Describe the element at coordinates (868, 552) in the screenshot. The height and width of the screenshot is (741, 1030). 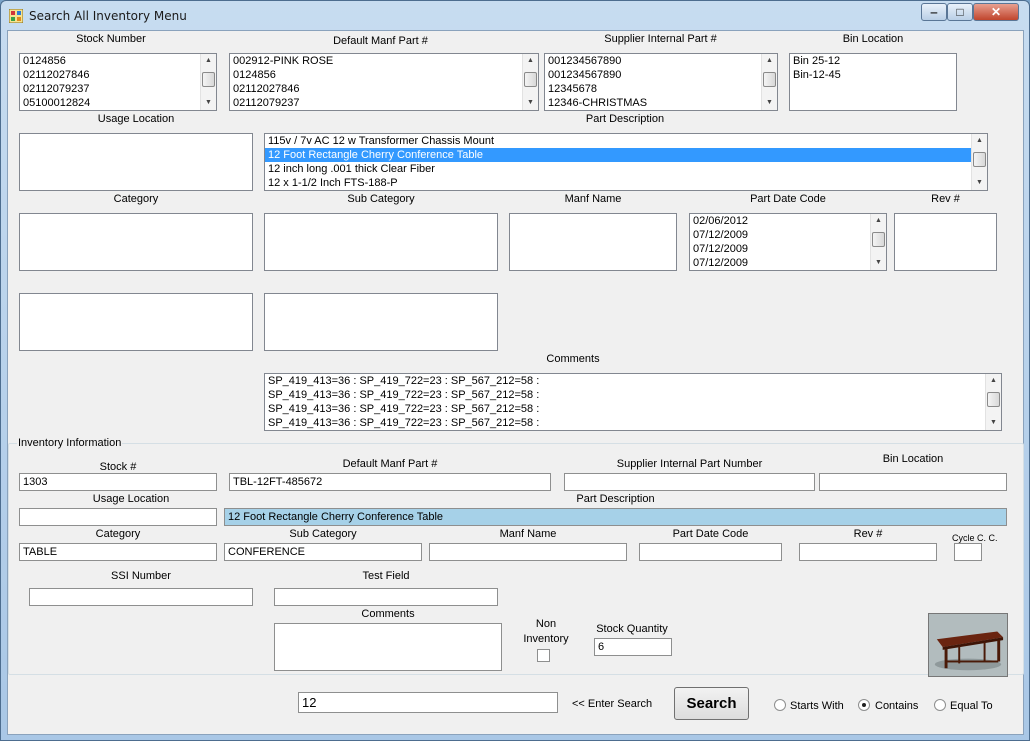
I see `rev-field` at that location.